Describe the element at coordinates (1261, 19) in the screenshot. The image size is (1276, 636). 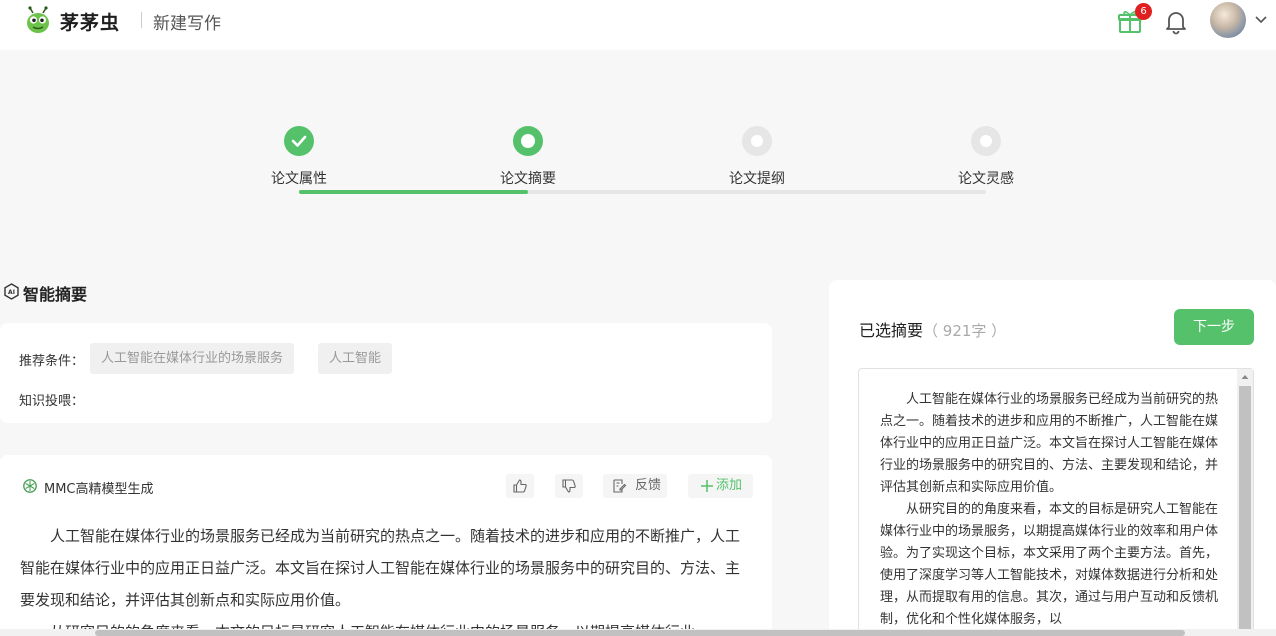
I see `chevron-down-icon` at that location.